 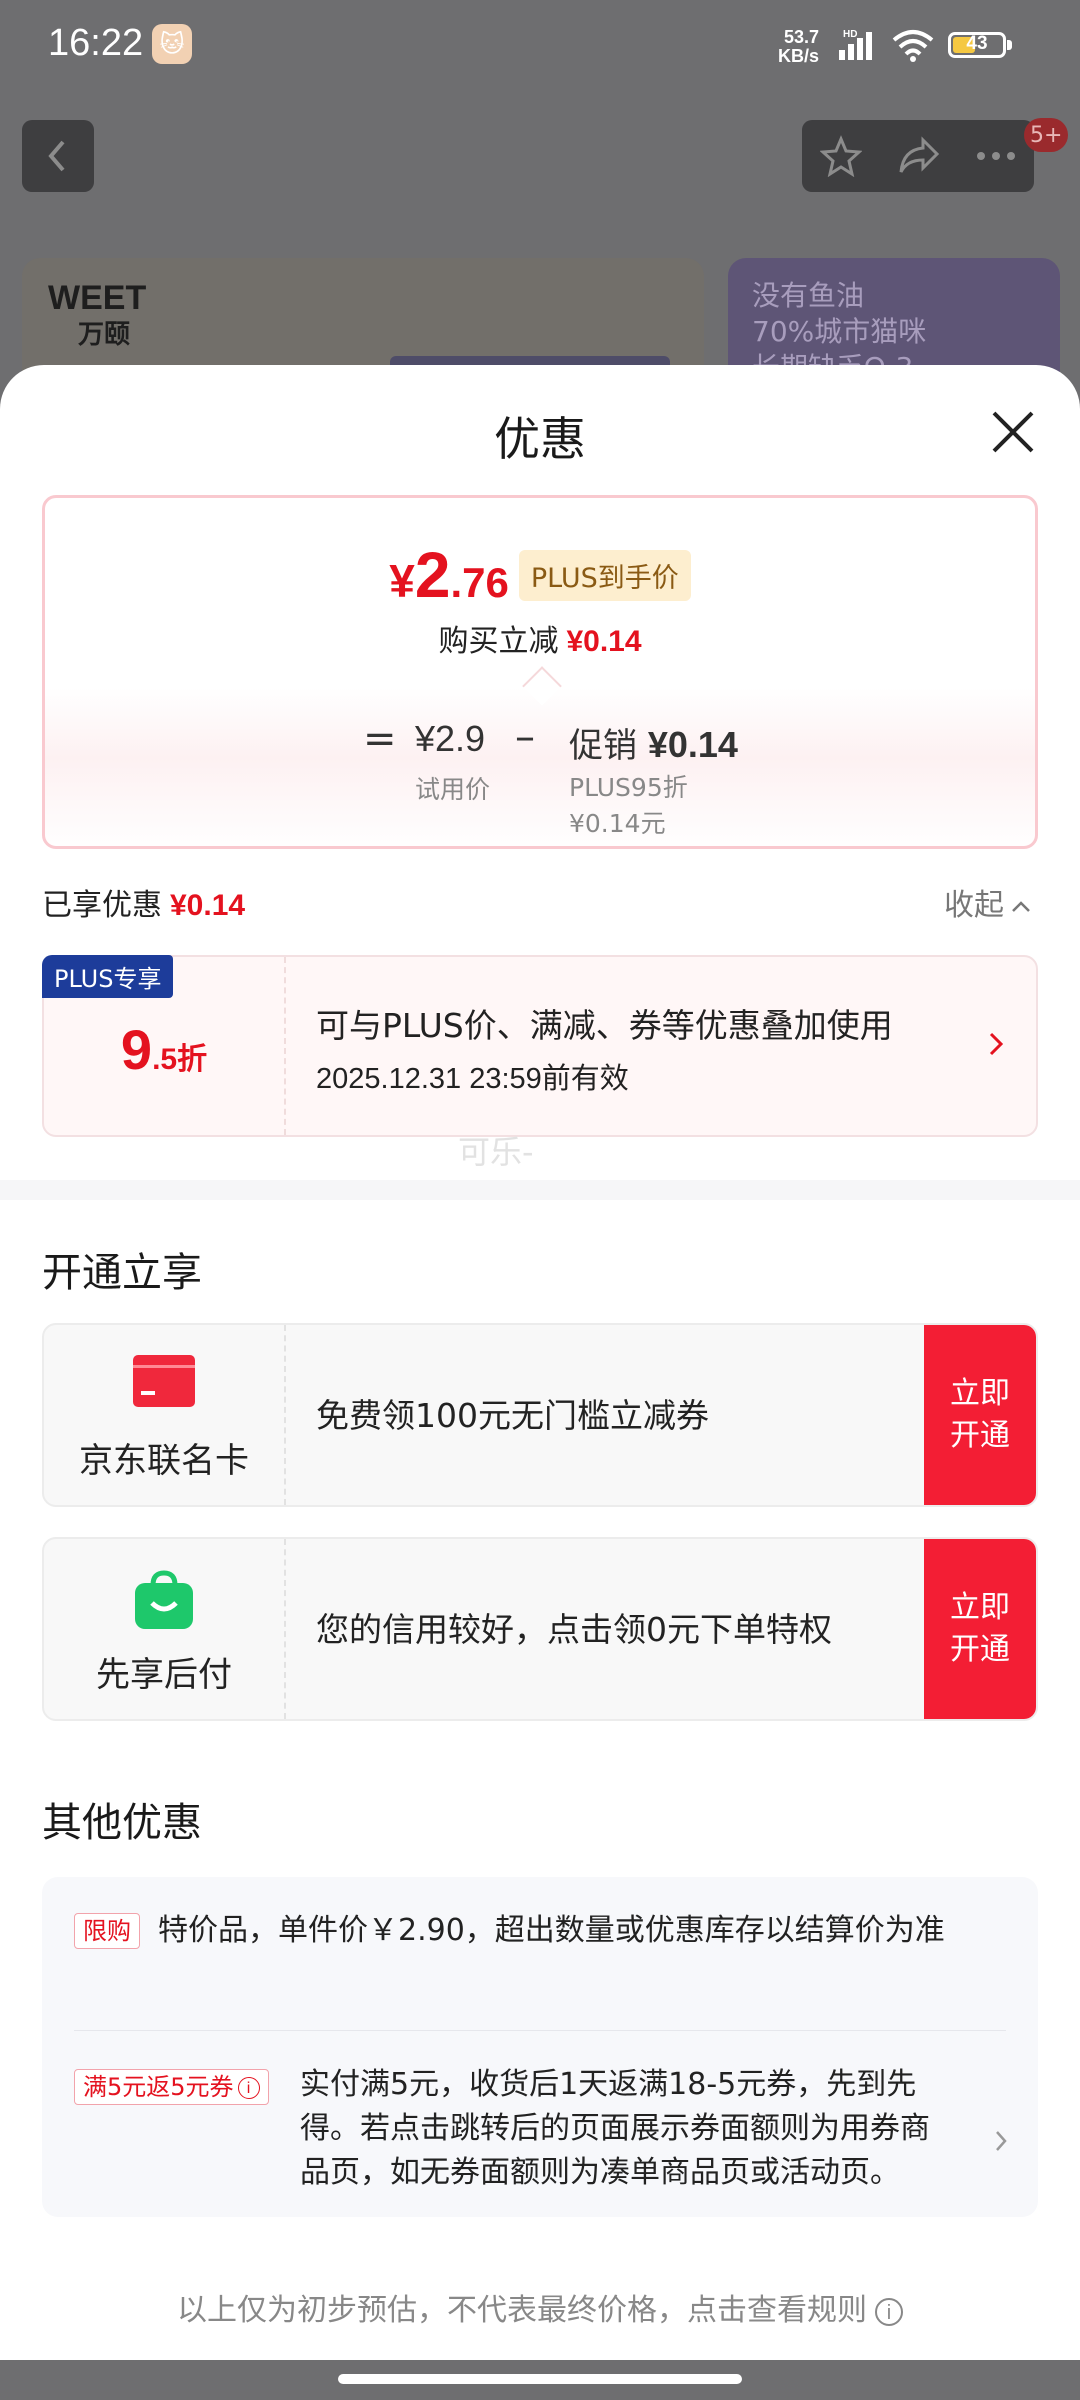 I want to click on close-icon, so click(x=1013, y=432).